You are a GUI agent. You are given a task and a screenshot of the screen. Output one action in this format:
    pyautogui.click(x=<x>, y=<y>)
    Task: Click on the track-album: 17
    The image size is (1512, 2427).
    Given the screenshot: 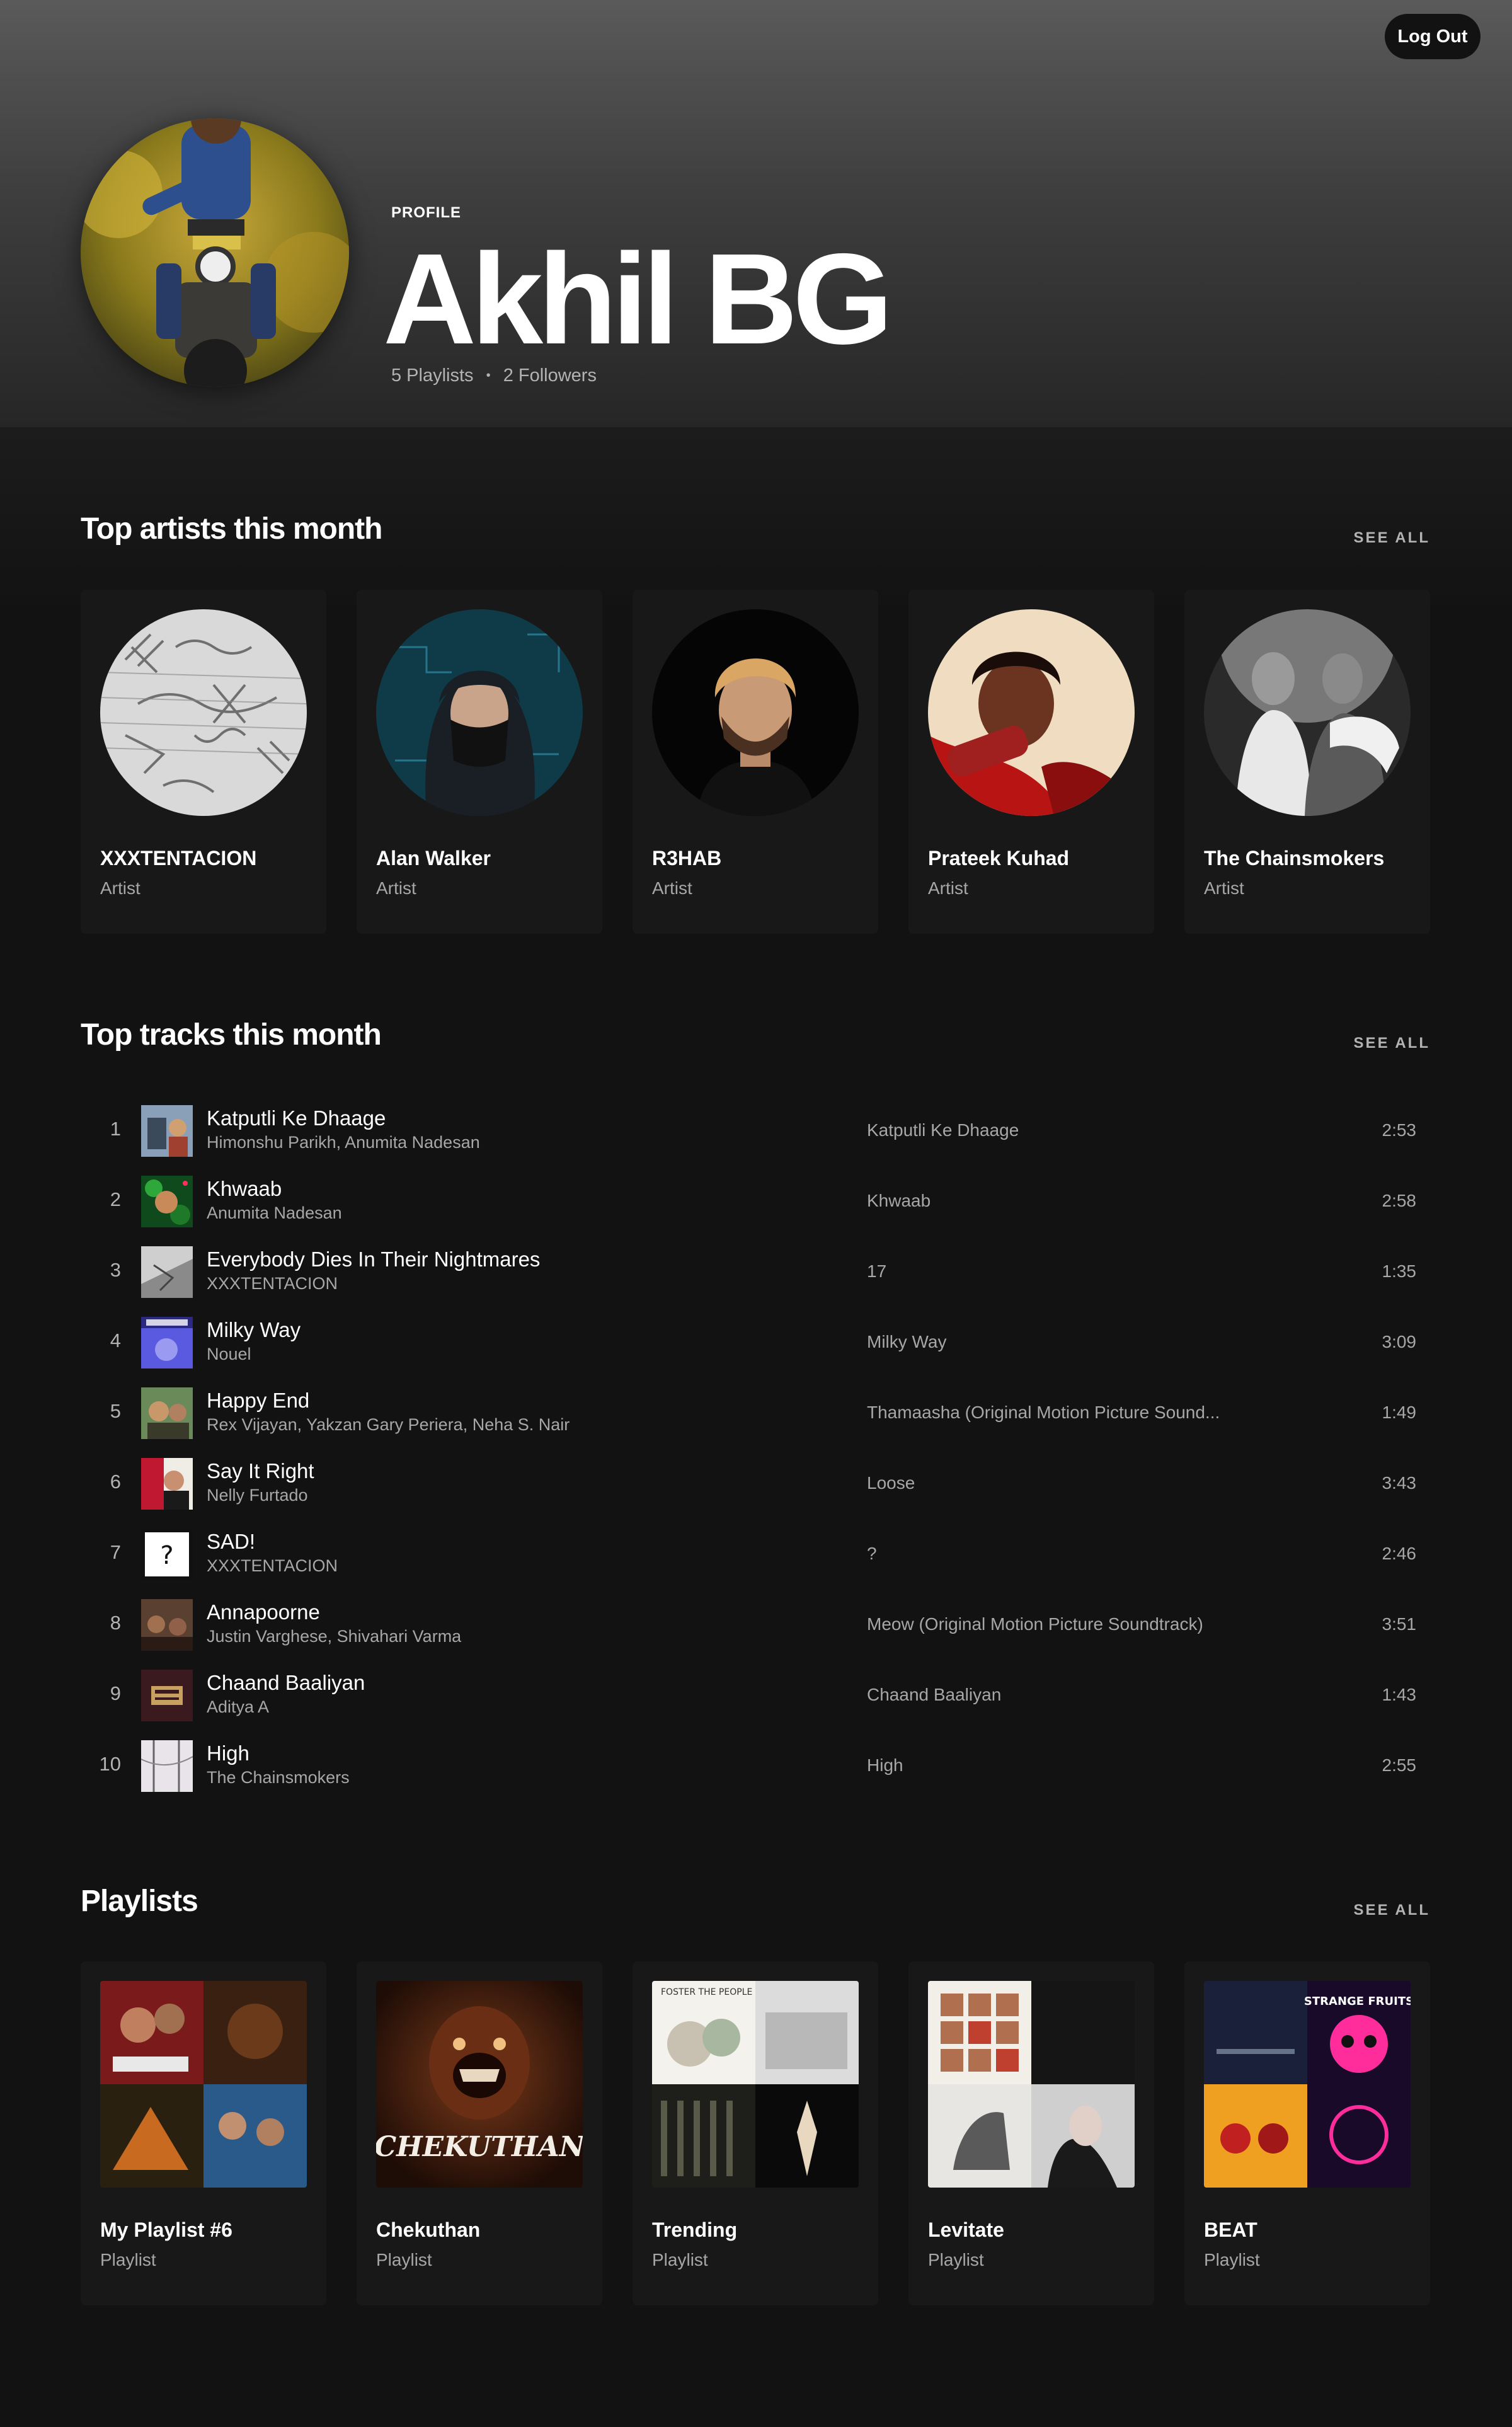 What is the action you would take?
    pyautogui.click(x=876, y=1271)
    